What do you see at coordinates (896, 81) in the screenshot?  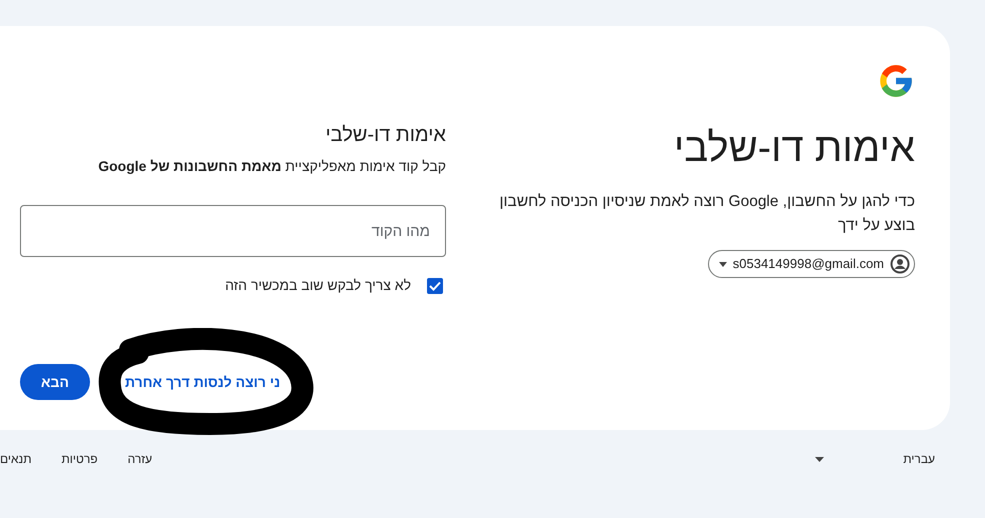 I see `google-logo-icon` at bounding box center [896, 81].